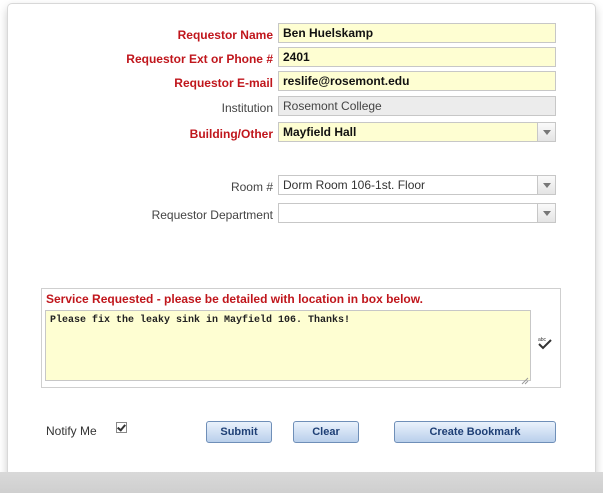  Describe the element at coordinates (301, 482) in the screenshot. I see `background-strip` at that location.